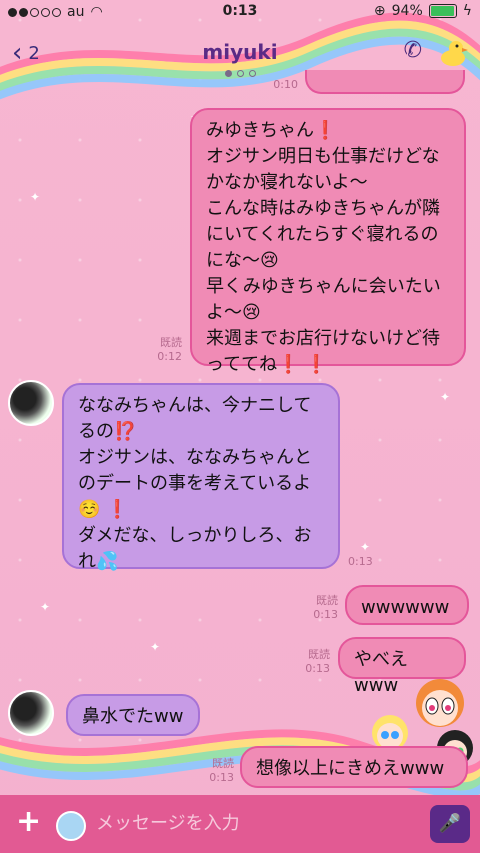 The height and width of the screenshot is (853, 480). Describe the element at coordinates (379, 11) in the screenshot. I see `rotation-lock-icon: ⊕` at that location.